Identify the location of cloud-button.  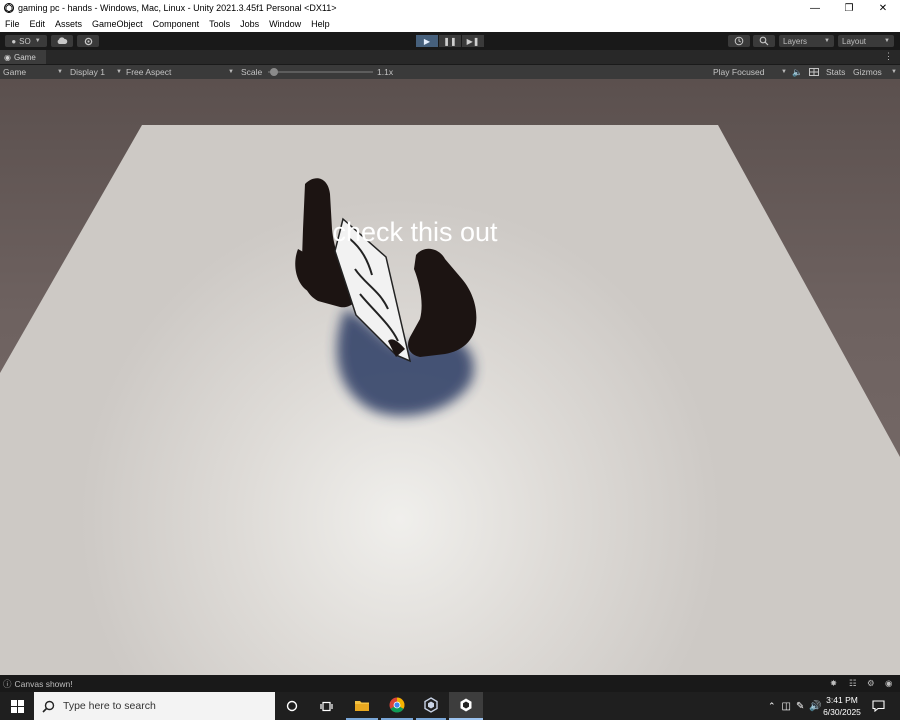
(62, 41).